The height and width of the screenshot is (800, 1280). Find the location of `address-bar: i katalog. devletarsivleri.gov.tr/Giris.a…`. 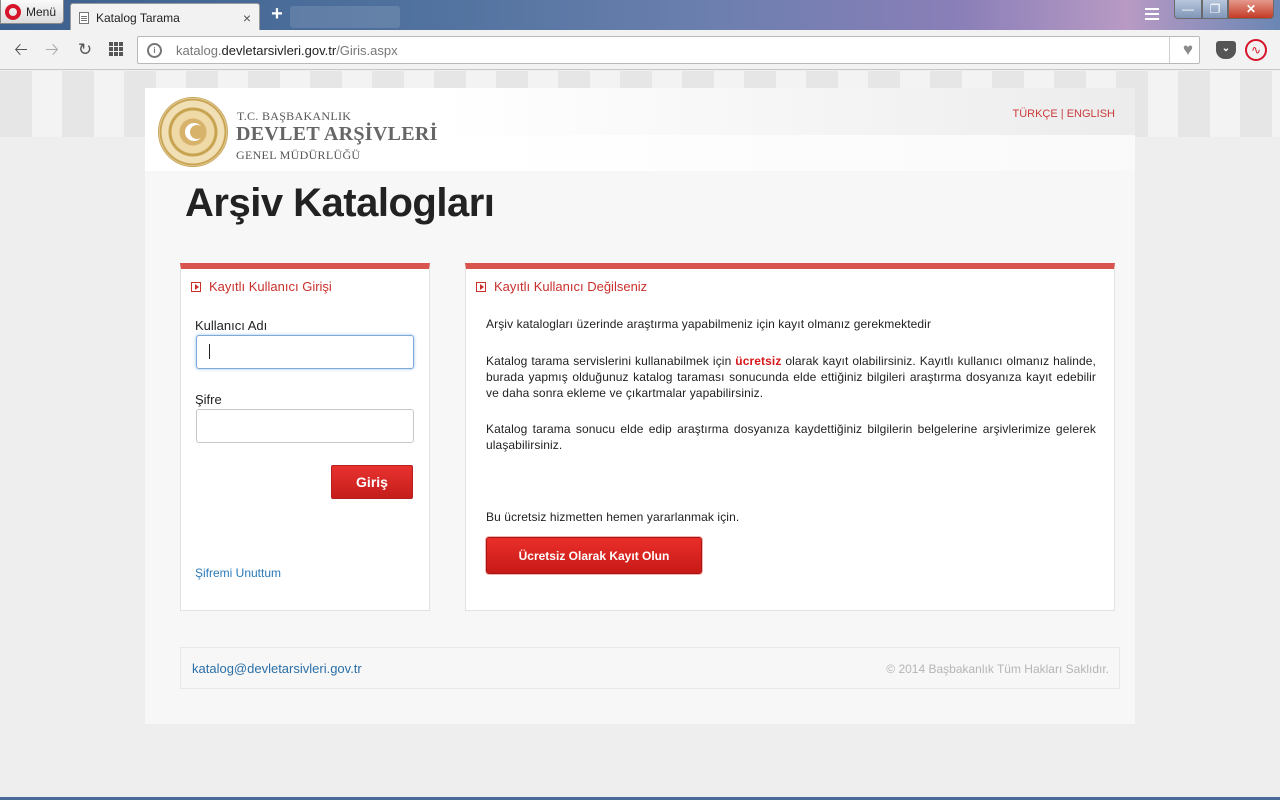

address-bar: i katalog. devletarsivleri.gov.tr/Giris.a… is located at coordinates (668, 50).